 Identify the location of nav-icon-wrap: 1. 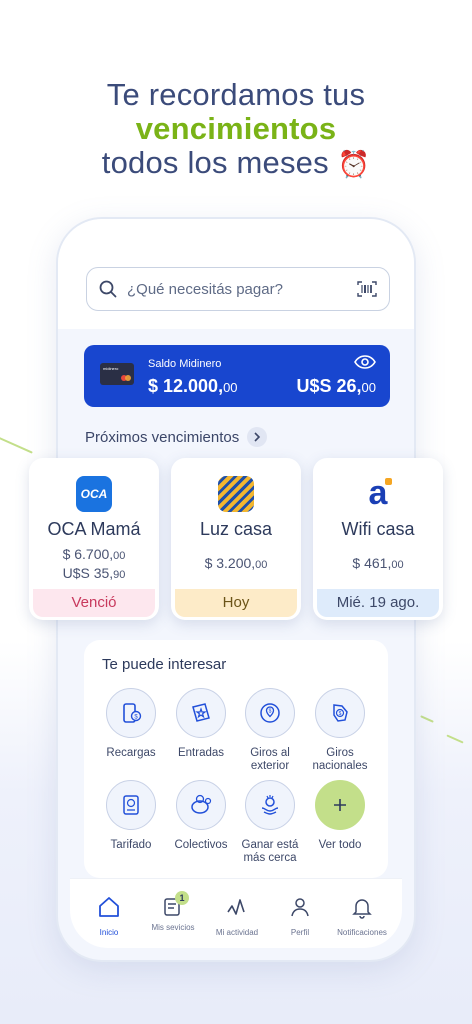
(173, 905).